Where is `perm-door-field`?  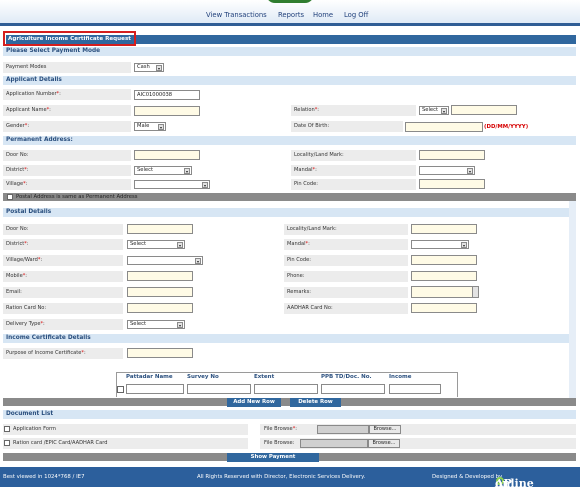
perm-door-field is located at coordinates (167, 155).